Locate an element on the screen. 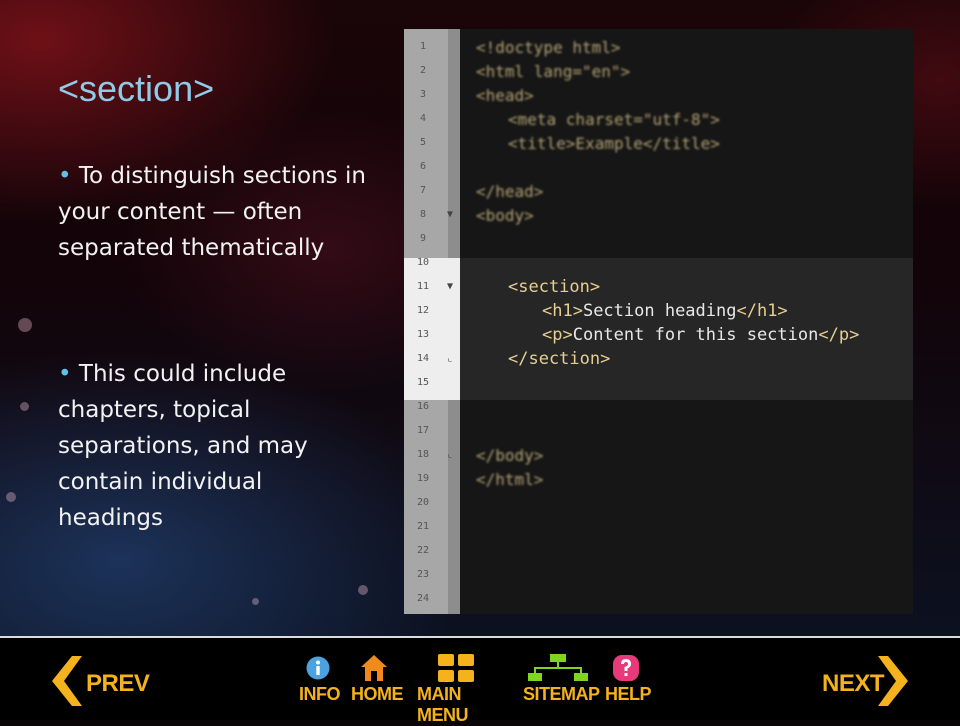 This screenshot has width=960, height=726. line-number: 3 is located at coordinates (423, 94).